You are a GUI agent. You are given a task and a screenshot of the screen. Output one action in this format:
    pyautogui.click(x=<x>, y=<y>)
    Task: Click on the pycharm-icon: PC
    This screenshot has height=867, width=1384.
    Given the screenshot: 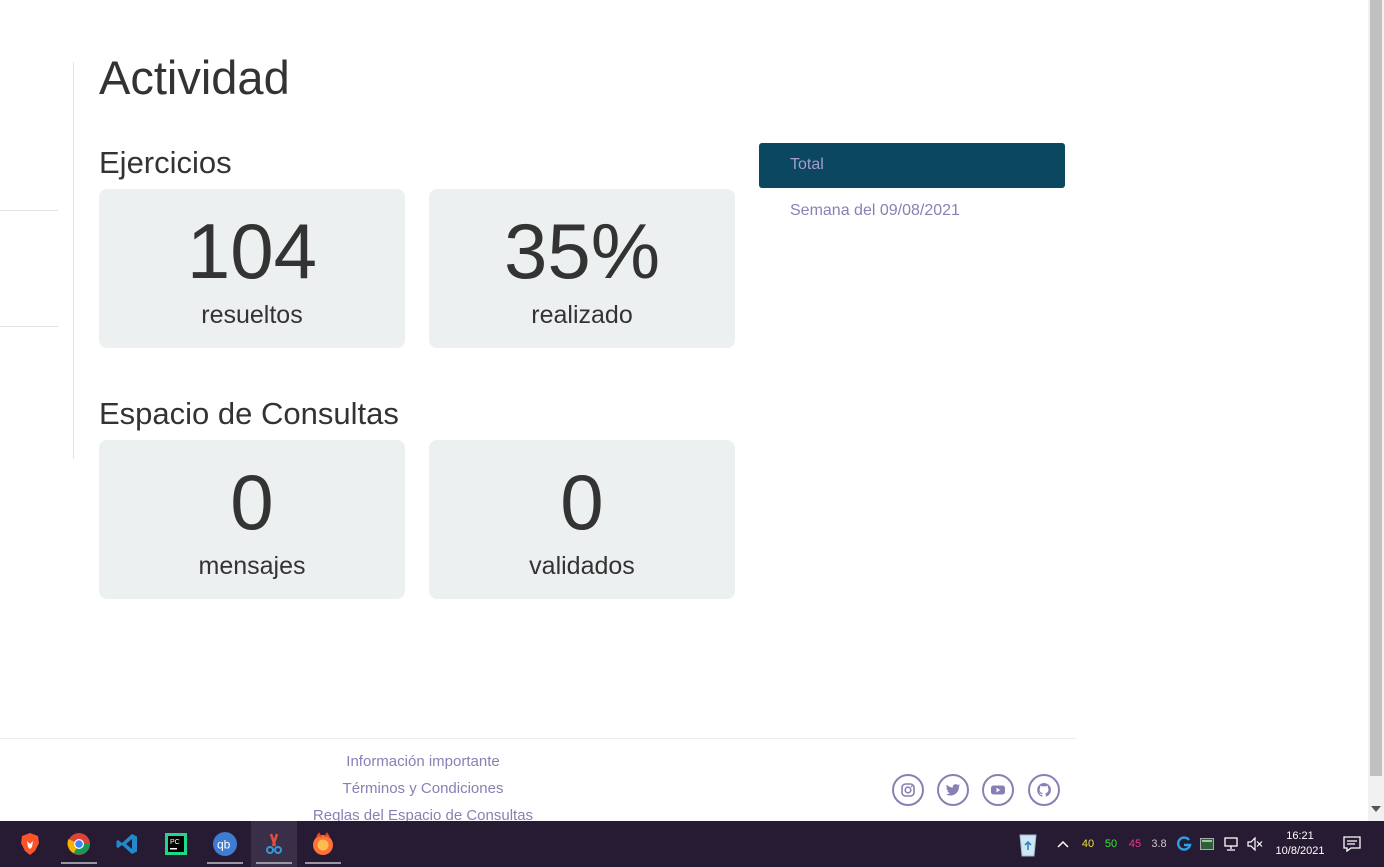 What is the action you would take?
    pyautogui.click(x=176, y=844)
    